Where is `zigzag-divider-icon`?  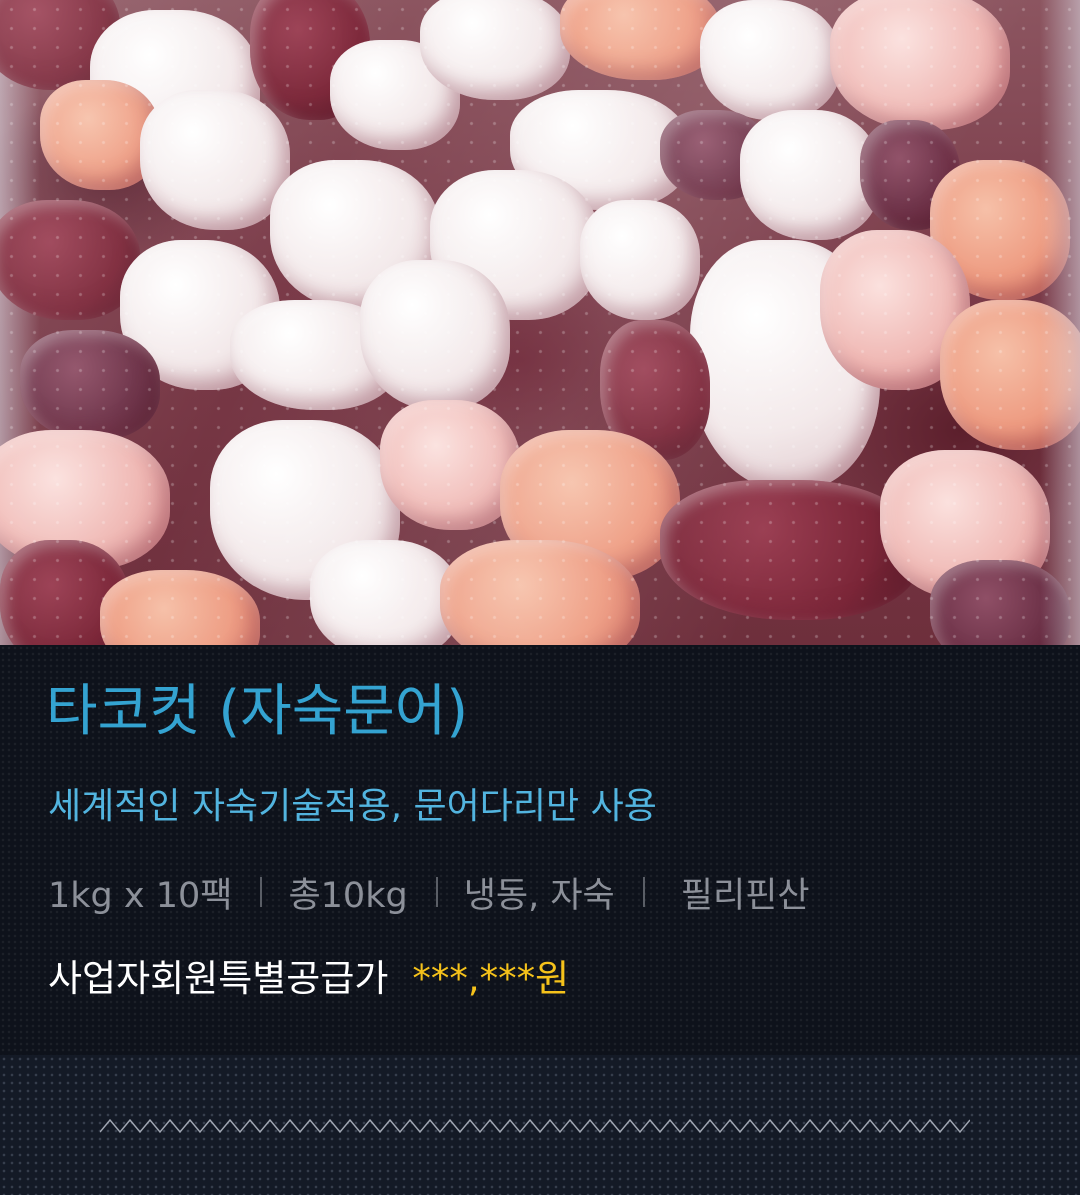 zigzag-divider-icon is located at coordinates (535, 1126).